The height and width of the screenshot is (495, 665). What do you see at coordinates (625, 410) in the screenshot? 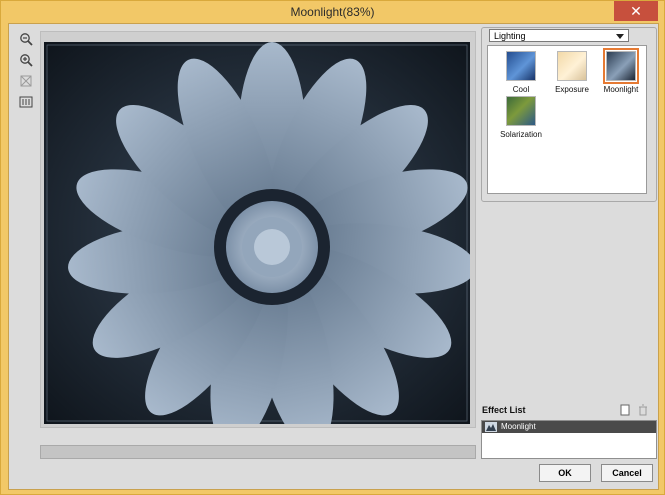
I see `new-effect-icon` at bounding box center [625, 410].